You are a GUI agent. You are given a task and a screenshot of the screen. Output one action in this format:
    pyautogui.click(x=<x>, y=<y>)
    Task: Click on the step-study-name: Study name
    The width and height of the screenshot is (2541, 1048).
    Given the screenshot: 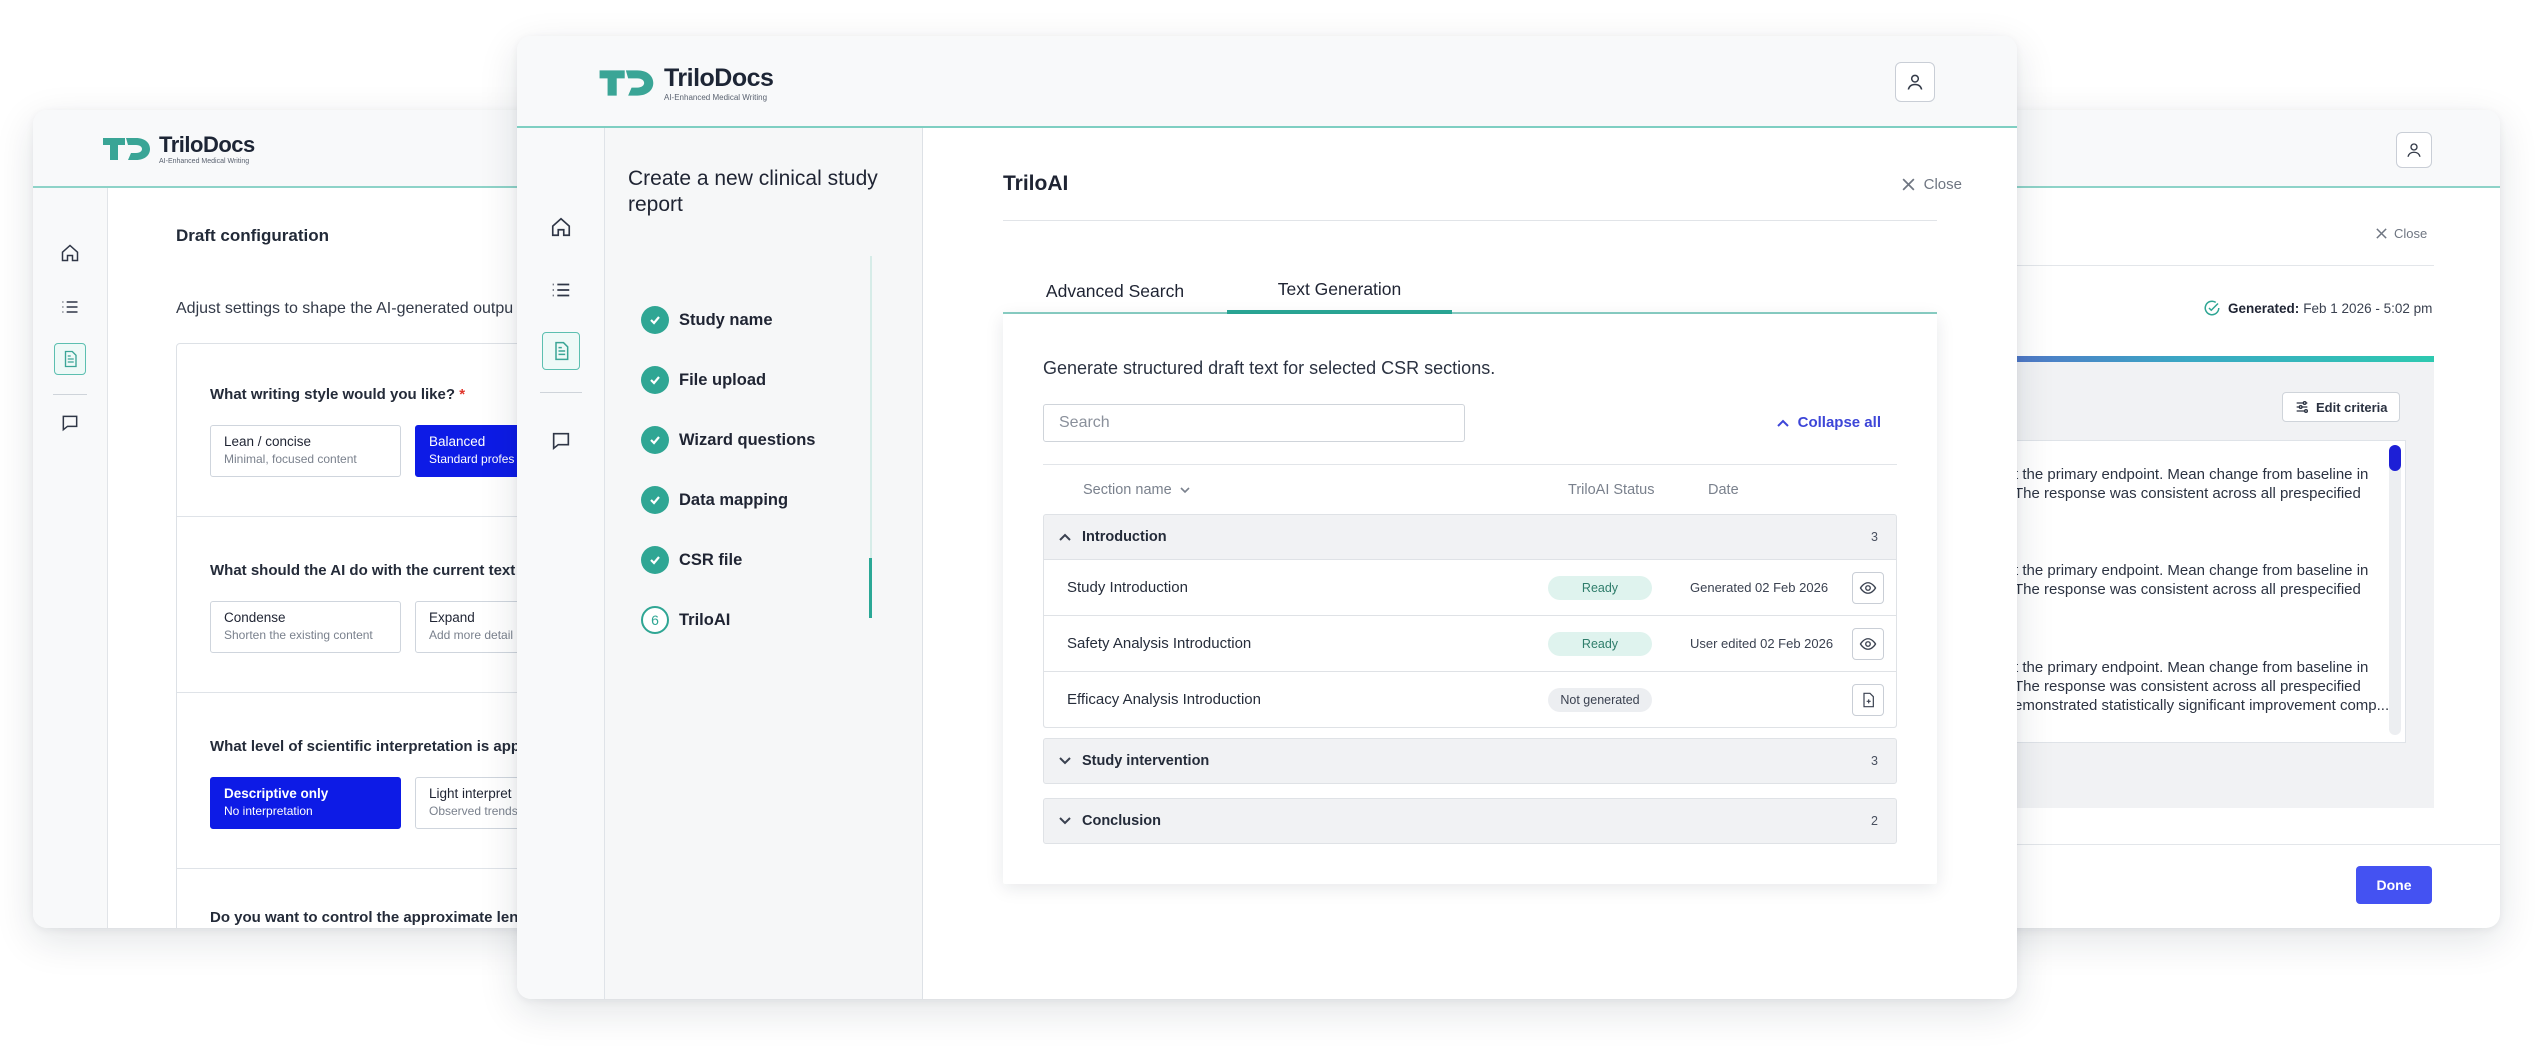 What is the action you would take?
    pyautogui.click(x=707, y=320)
    